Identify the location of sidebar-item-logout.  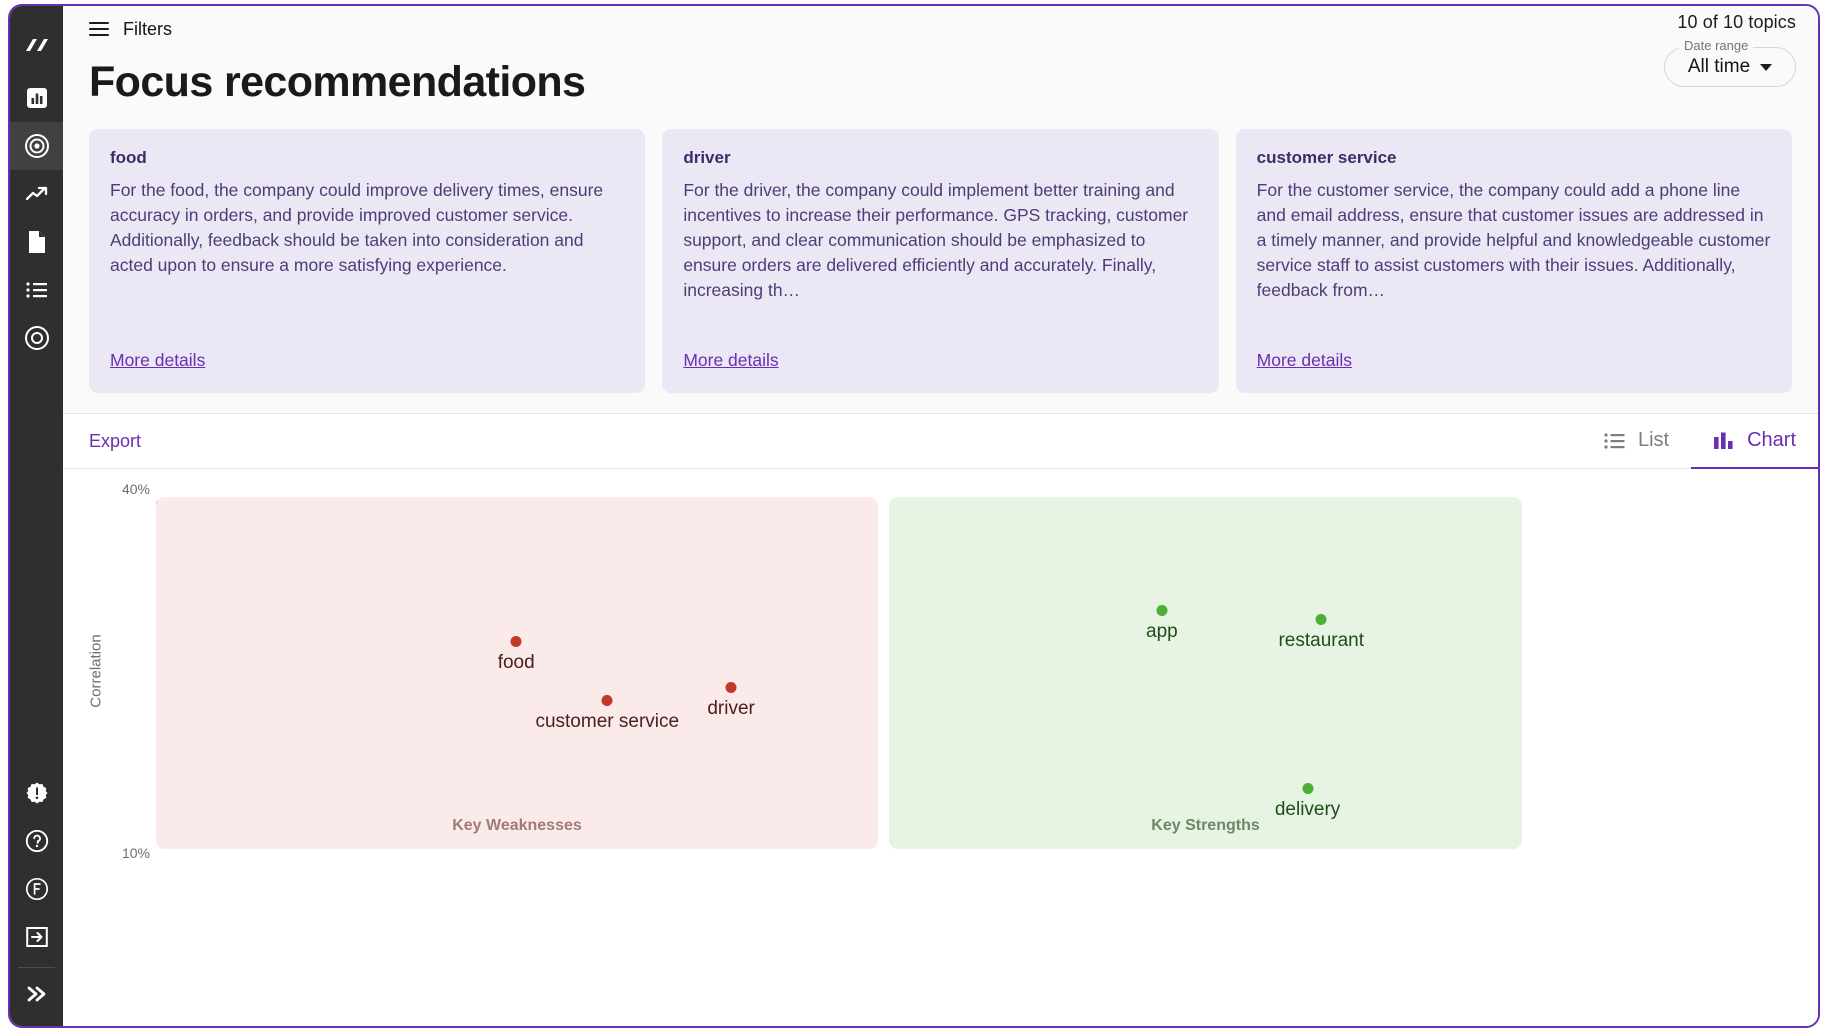
(36, 937).